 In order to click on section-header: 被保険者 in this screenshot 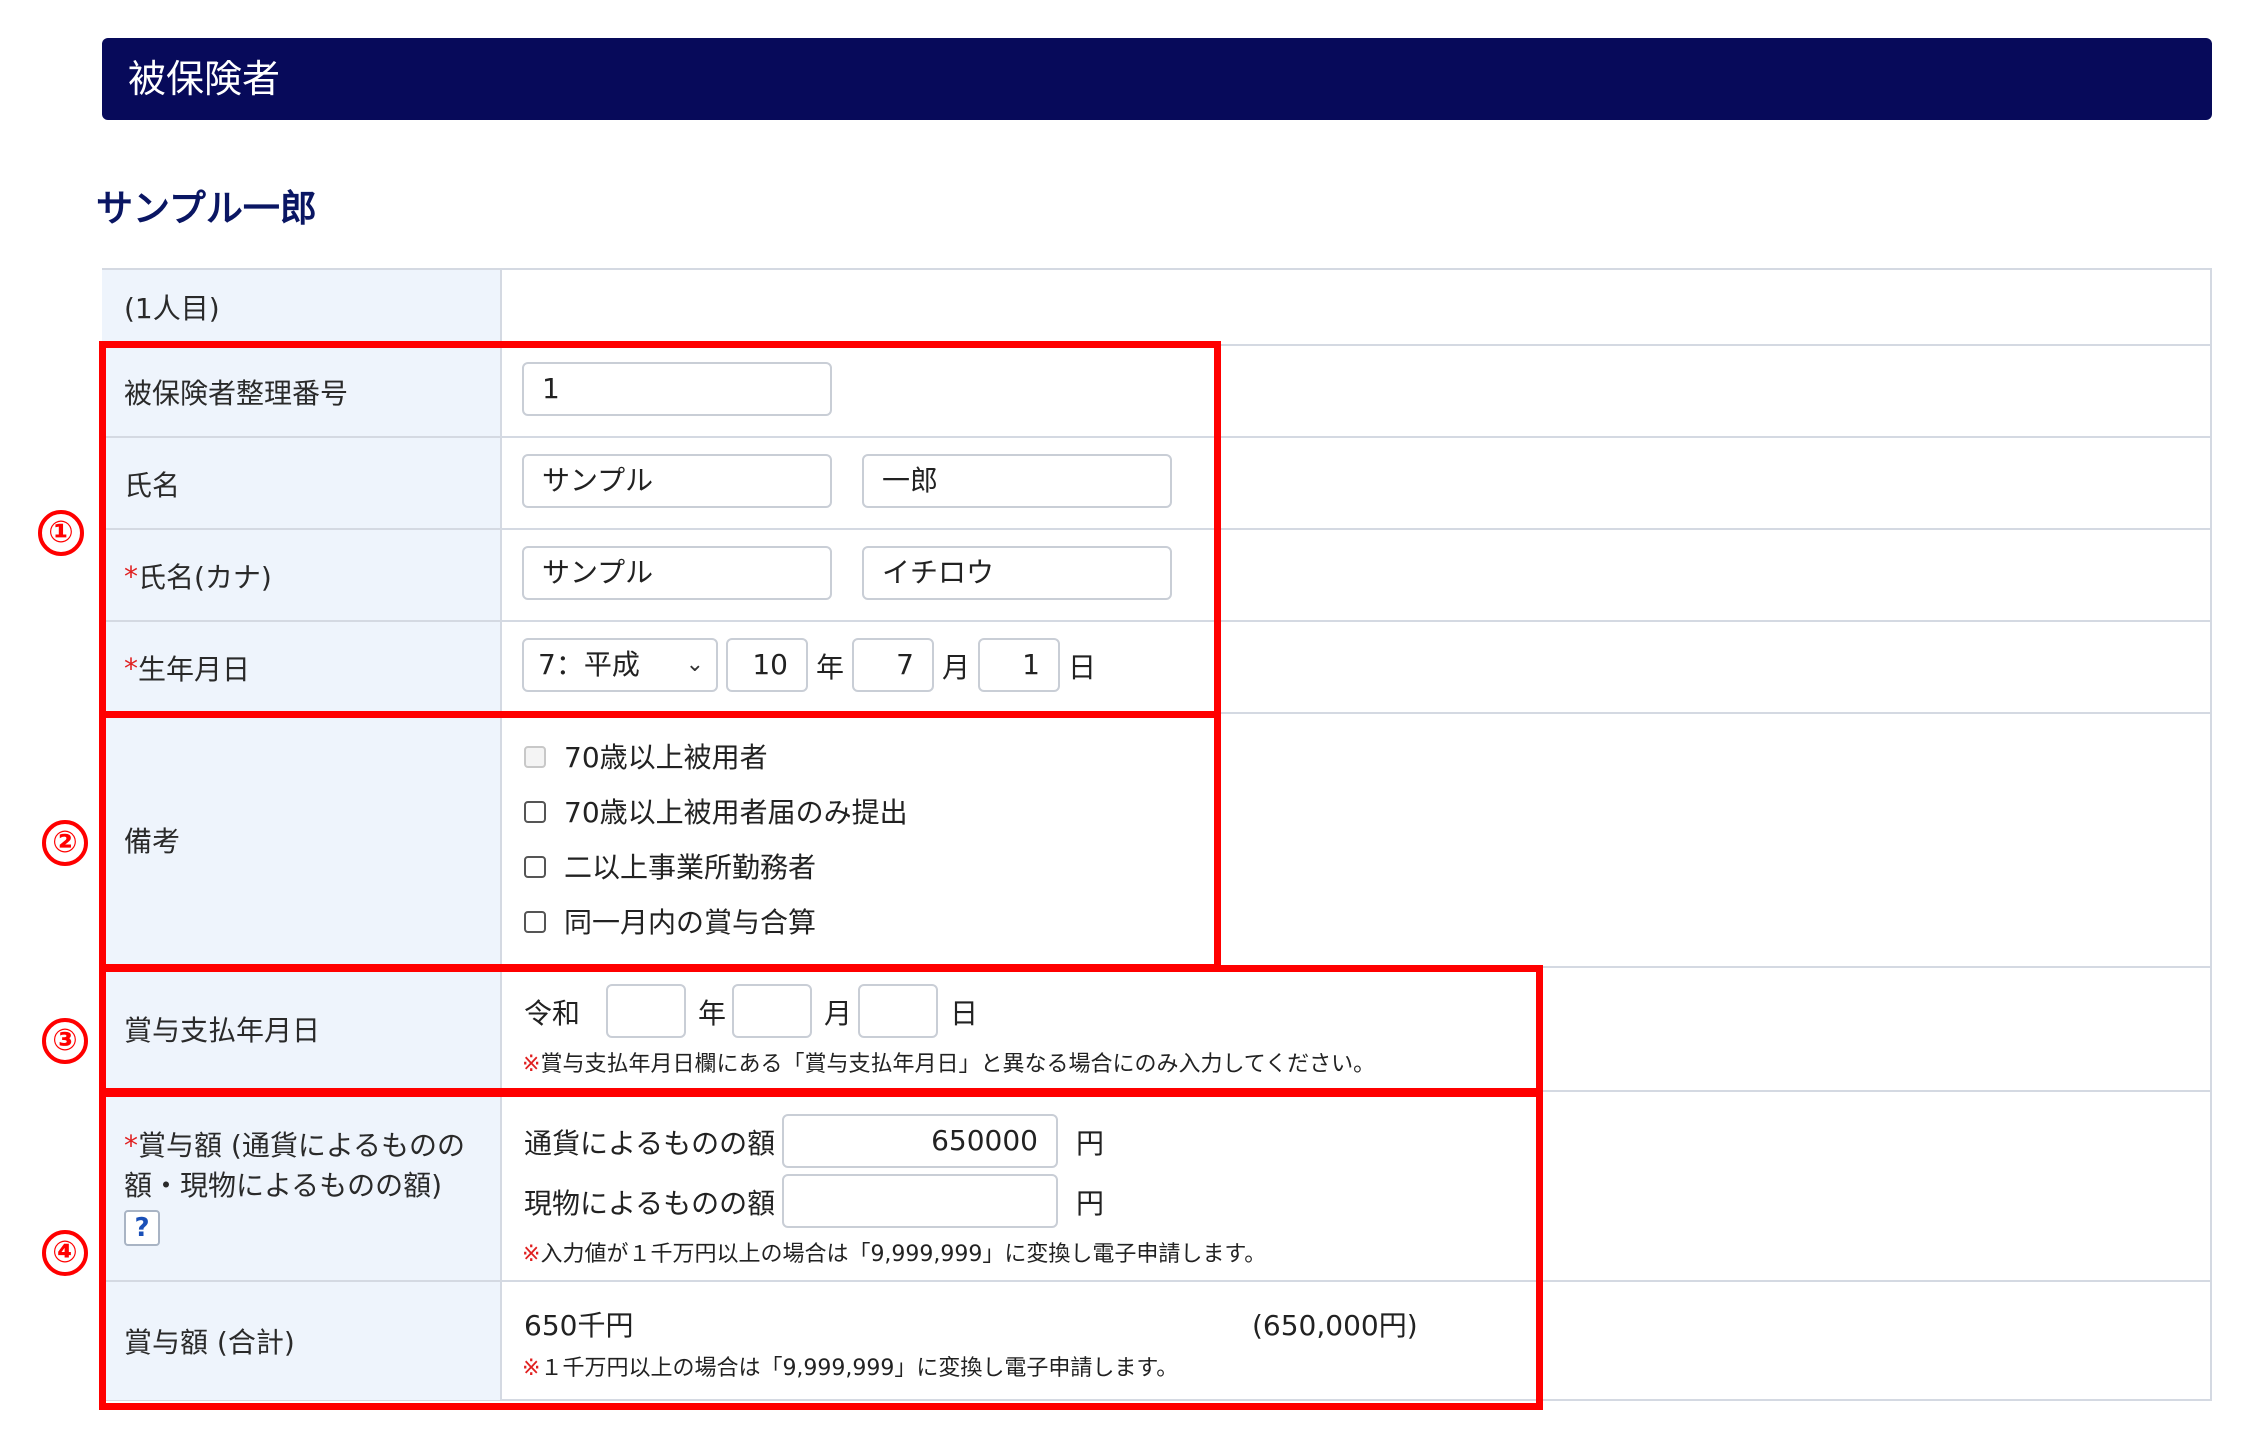, I will do `click(1157, 79)`.